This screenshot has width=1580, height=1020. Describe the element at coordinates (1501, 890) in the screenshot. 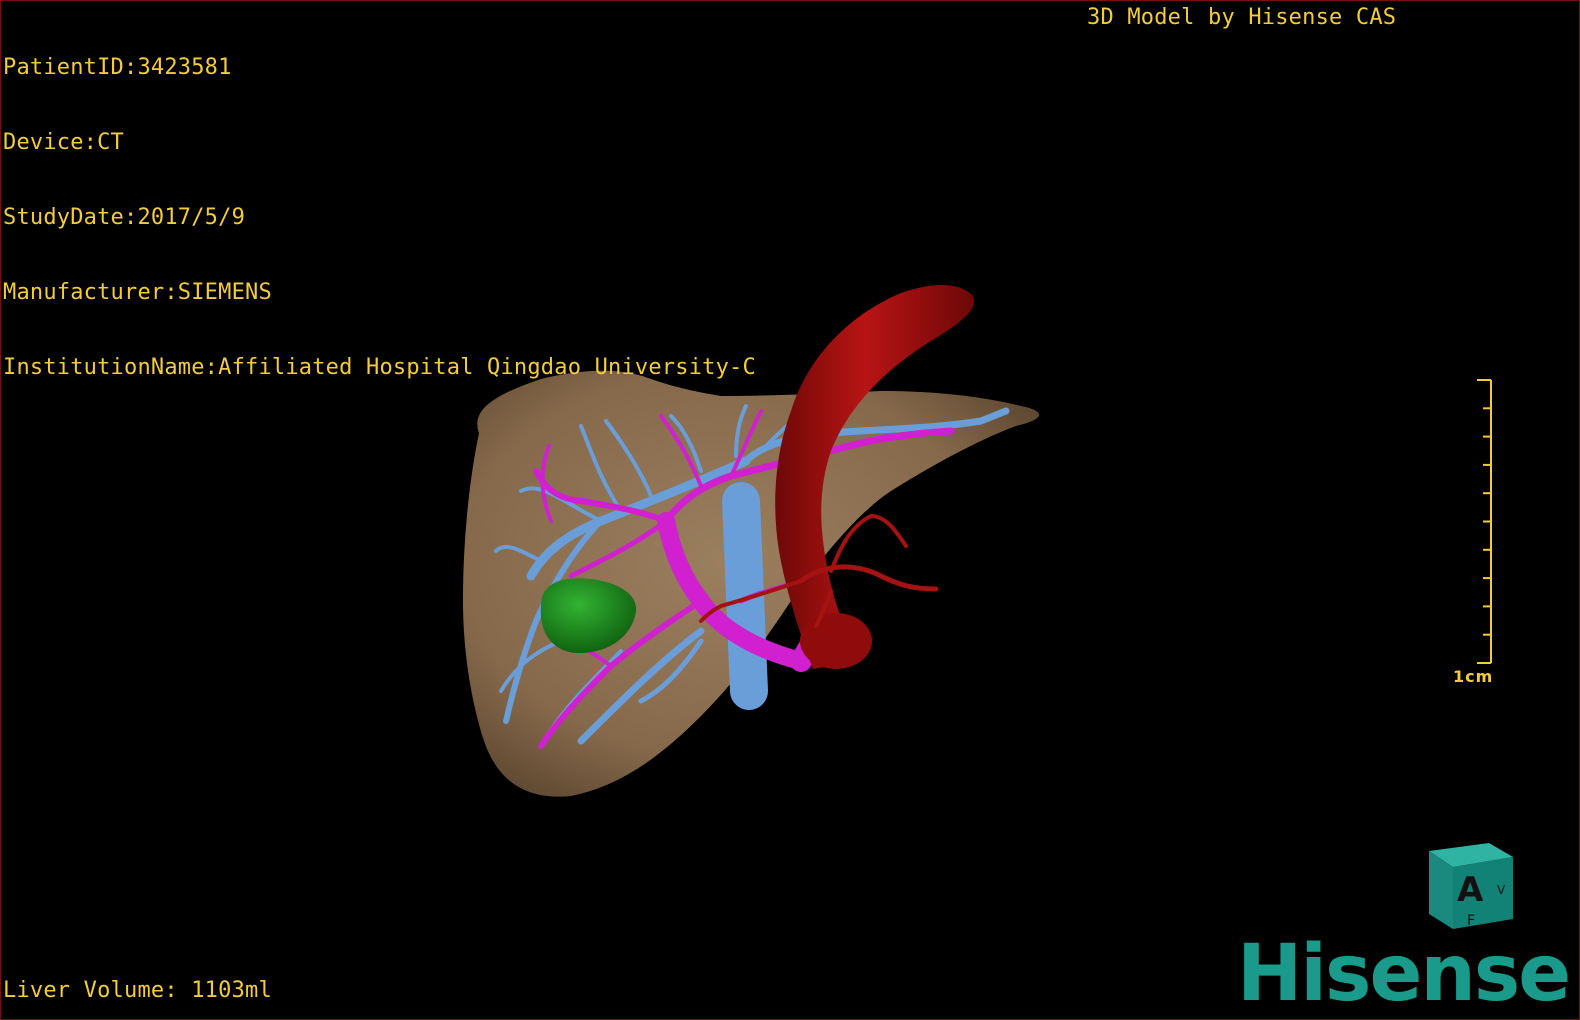

I see `cube-face-v: V` at that location.